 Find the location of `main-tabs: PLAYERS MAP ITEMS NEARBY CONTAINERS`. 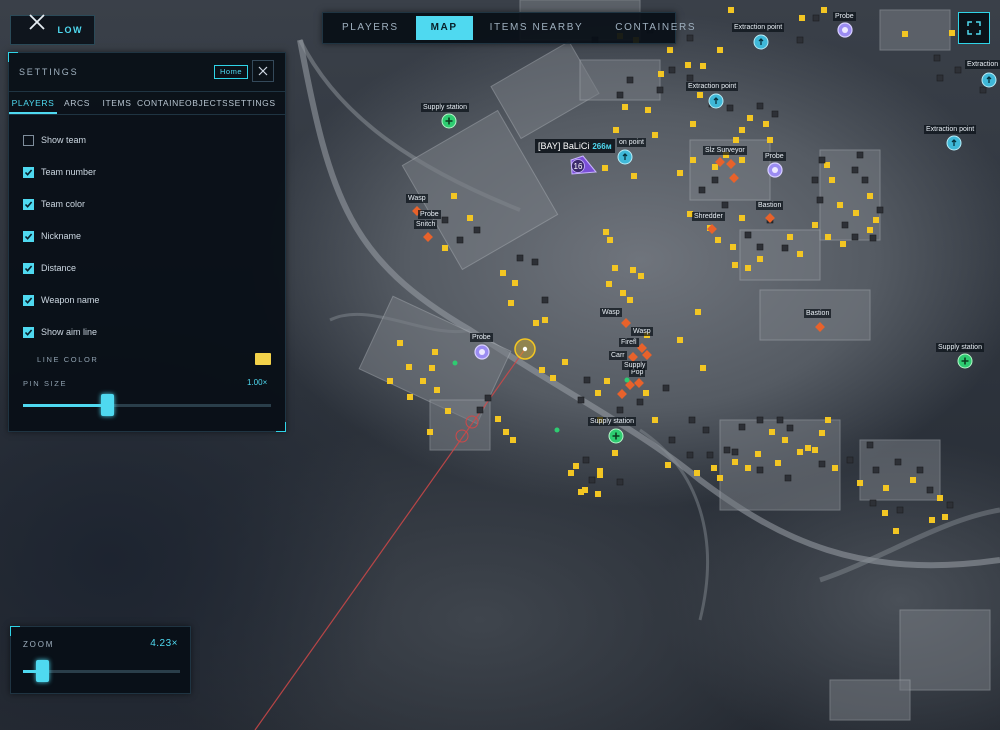

main-tabs: PLAYERS MAP ITEMS NEARBY CONTAINERS is located at coordinates (508, 28).